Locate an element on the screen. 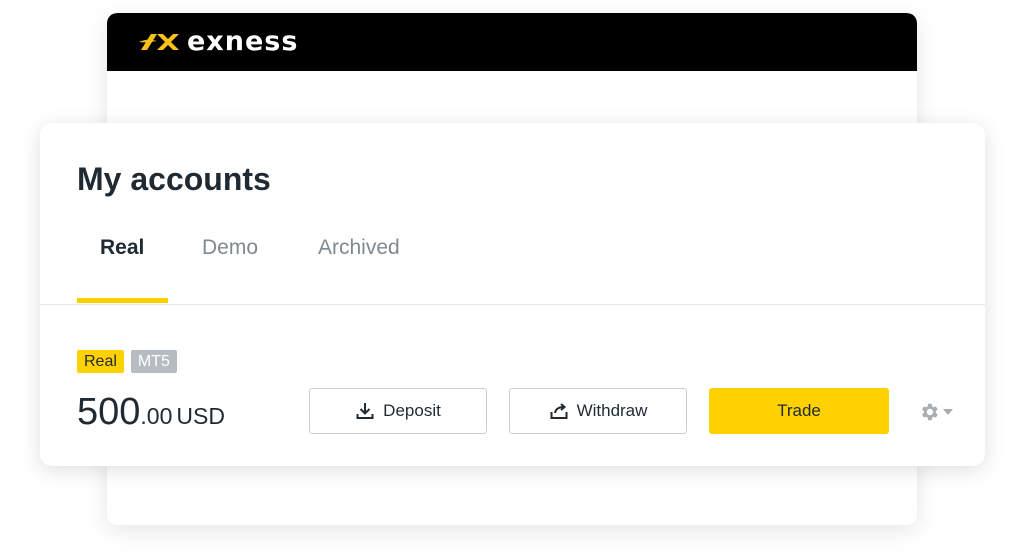 This screenshot has height=551, width=1024. trade-label: Trade is located at coordinates (799, 410).